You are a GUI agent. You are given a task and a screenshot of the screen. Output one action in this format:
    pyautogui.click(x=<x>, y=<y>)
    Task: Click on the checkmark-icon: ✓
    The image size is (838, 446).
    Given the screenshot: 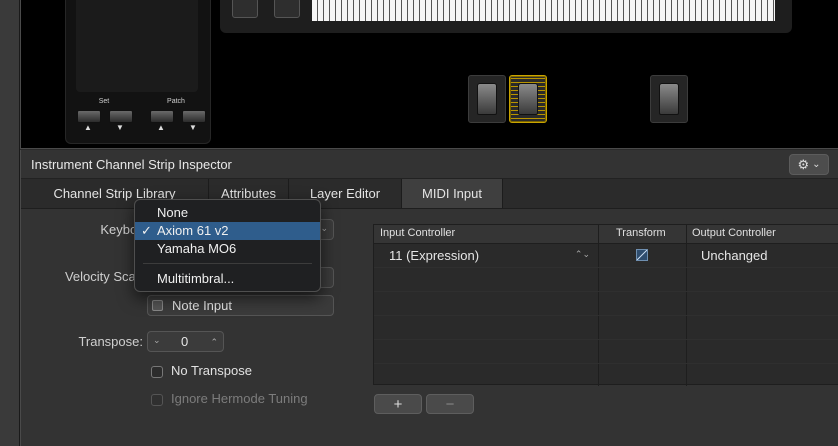 What is the action you would take?
    pyautogui.click(x=146, y=230)
    